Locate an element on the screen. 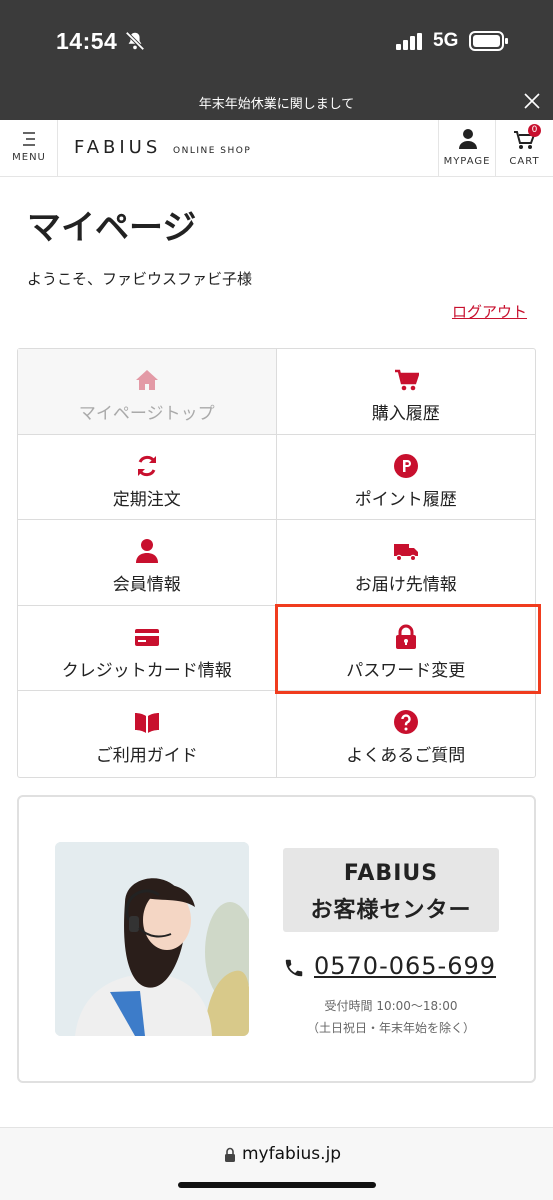  menu-item-point-history: ポイント履歴 is located at coordinates (405, 478).